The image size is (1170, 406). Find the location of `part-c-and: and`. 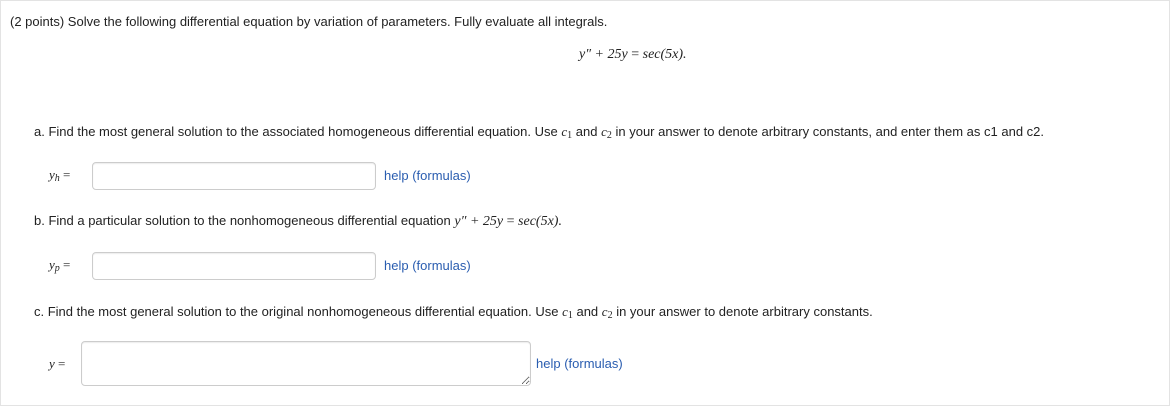

part-c-and: and is located at coordinates (587, 311).